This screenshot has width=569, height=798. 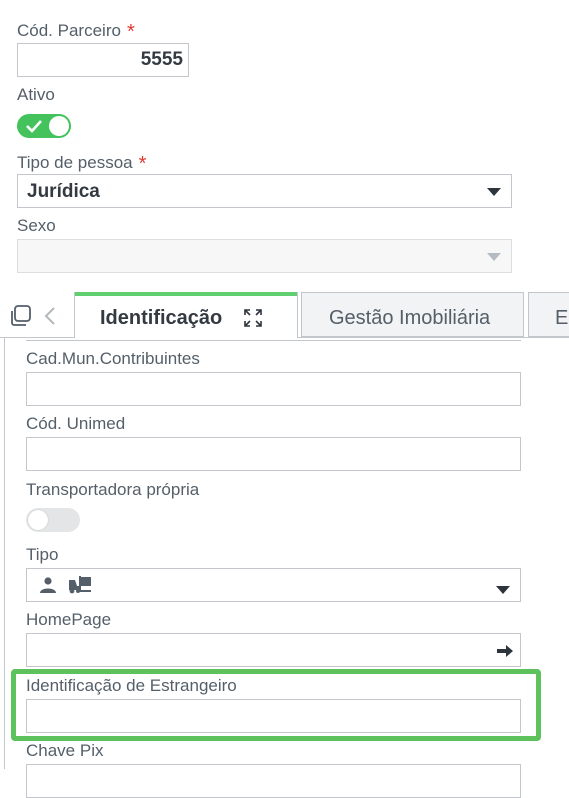 What do you see at coordinates (264, 256) in the screenshot?
I see `sexo-select` at bounding box center [264, 256].